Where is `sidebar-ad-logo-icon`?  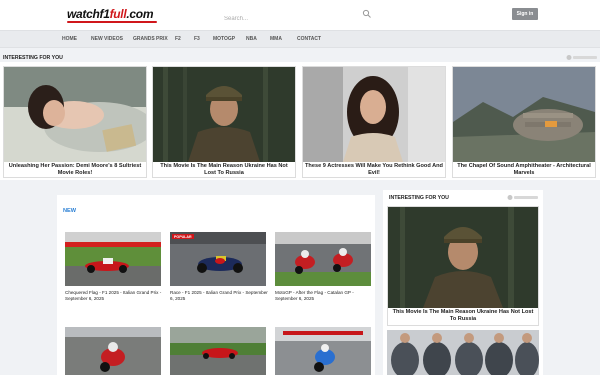
sidebar-ad-logo-icon is located at coordinates (522, 197).